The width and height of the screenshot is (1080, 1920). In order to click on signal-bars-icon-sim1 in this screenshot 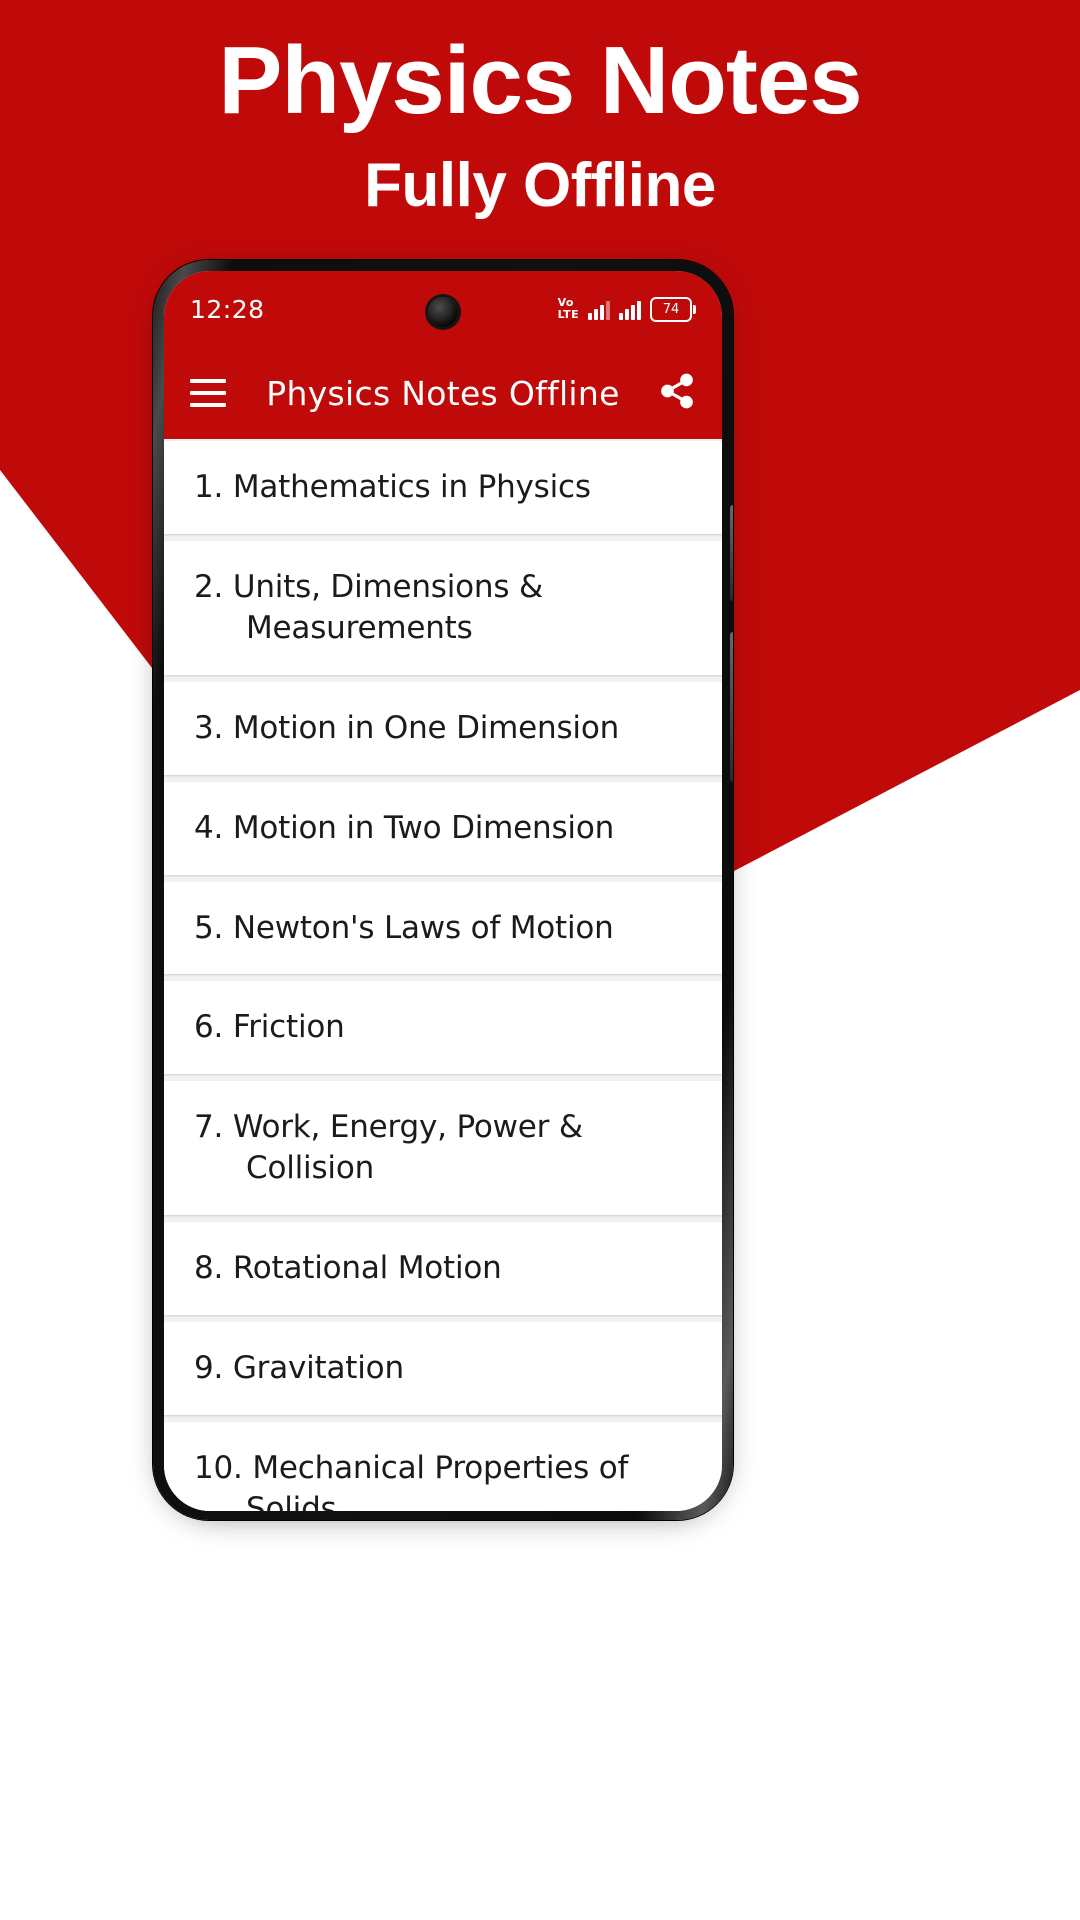, I will do `click(599, 309)`.